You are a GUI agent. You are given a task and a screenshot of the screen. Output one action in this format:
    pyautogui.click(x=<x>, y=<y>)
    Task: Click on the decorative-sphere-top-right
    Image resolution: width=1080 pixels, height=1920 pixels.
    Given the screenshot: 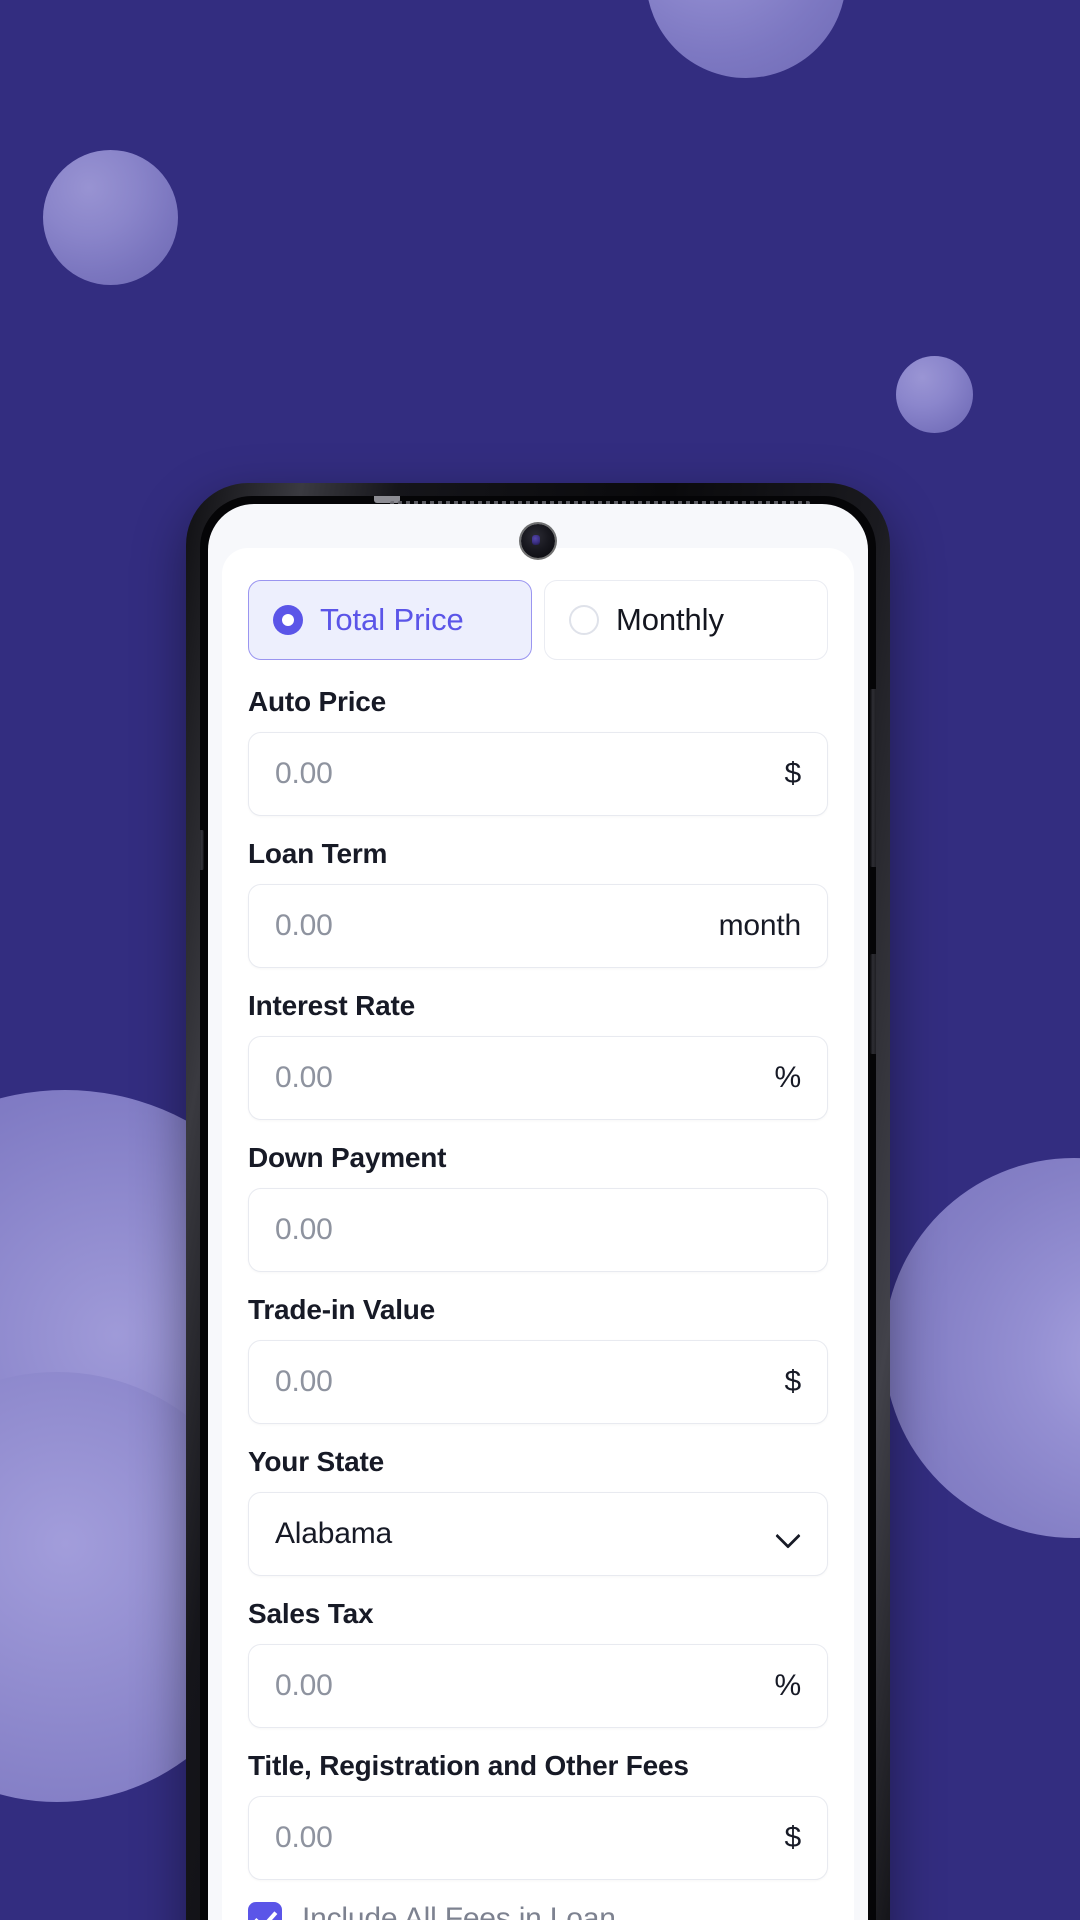 What is the action you would take?
    pyautogui.click(x=746, y=39)
    